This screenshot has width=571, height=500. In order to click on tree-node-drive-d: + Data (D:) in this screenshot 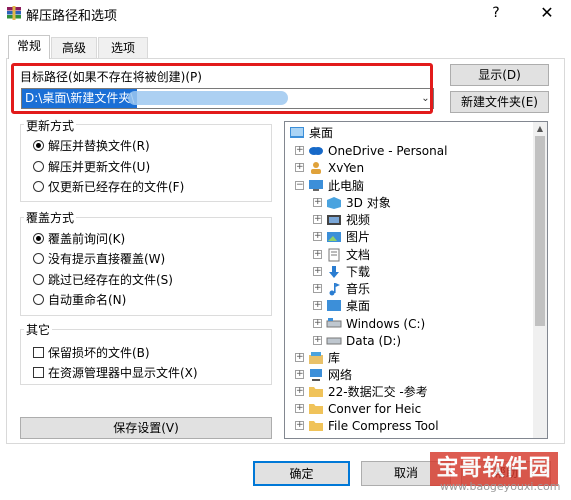, I will do `click(357, 340)`.